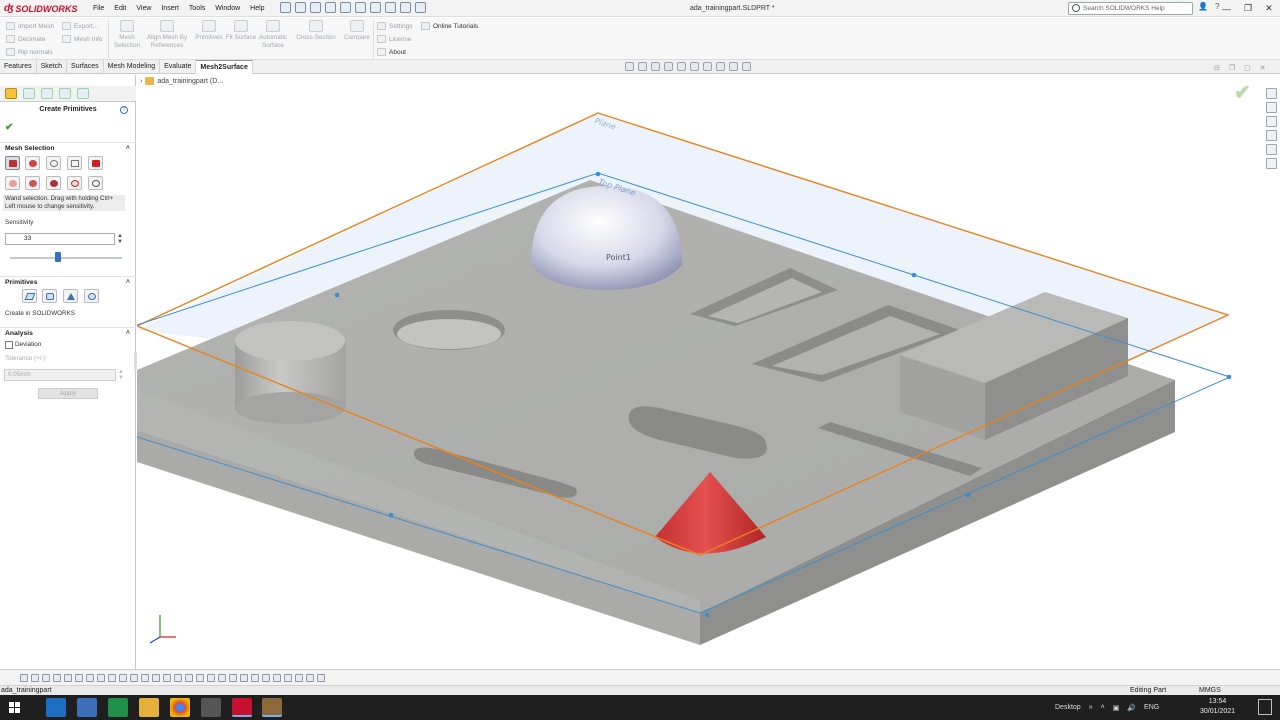  What do you see at coordinates (91, 296) in the screenshot?
I see `sphere-primitive-button` at bounding box center [91, 296].